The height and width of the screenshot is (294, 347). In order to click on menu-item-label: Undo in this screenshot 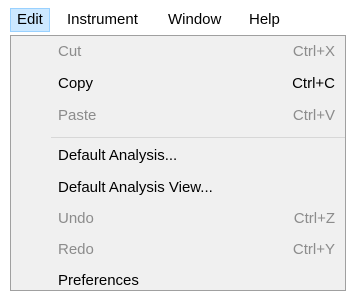, I will do `click(76, 218)`.